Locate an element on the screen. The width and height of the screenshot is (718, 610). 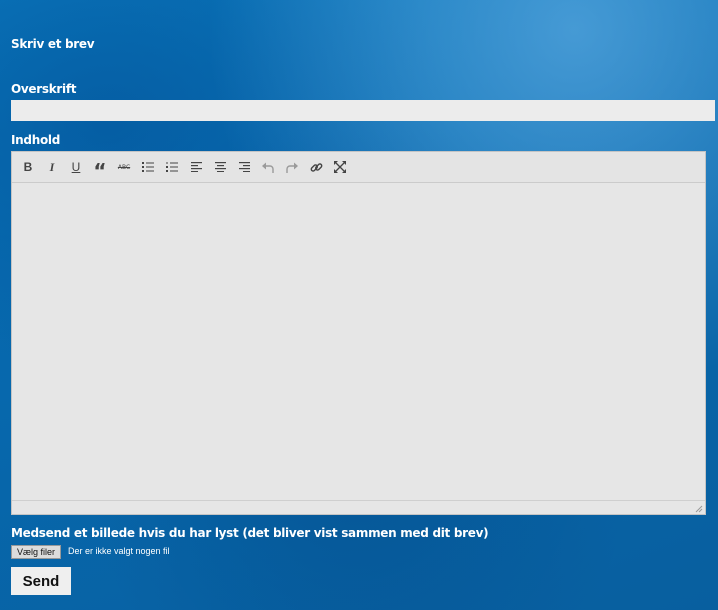
align-left-icon is located at coordinates (196, 167).